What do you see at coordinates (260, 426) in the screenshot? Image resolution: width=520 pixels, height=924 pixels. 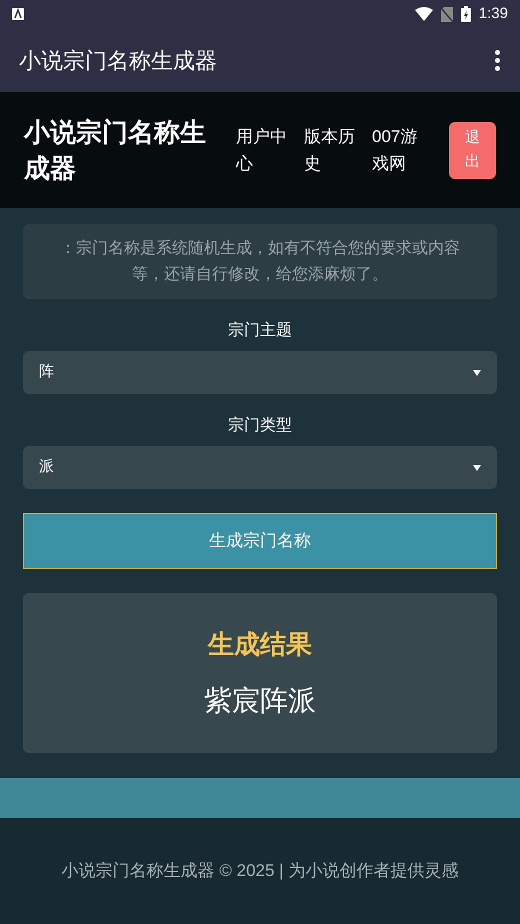 I see `field-label: 宗门类型` at bounding box center [260, 426].